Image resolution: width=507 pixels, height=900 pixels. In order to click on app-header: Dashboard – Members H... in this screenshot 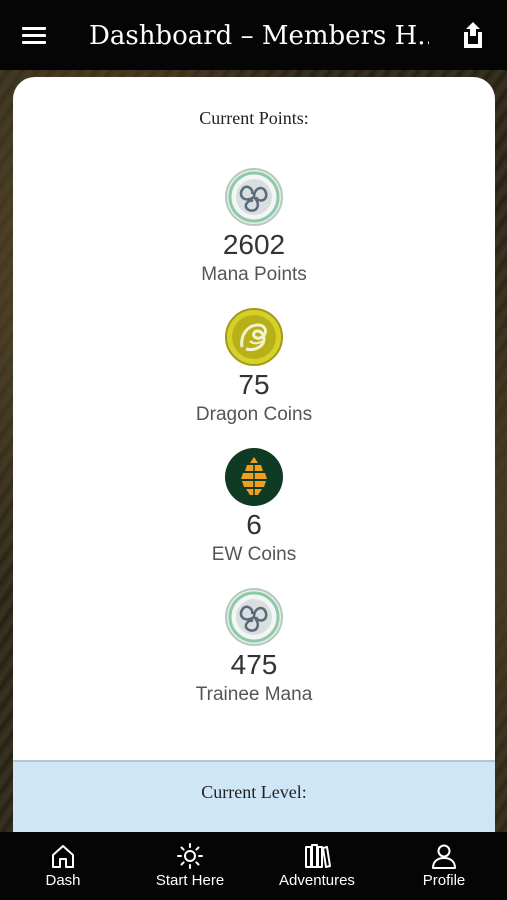, I will do `click(253, 35)`.